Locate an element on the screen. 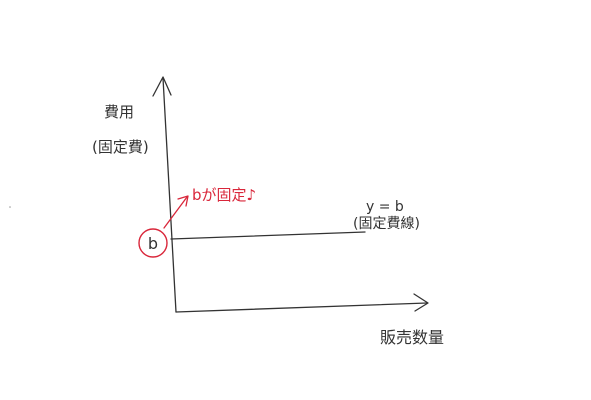 This screenshot has height=400, width=591. fixed-cost-line is located at coordinates (268, 235).